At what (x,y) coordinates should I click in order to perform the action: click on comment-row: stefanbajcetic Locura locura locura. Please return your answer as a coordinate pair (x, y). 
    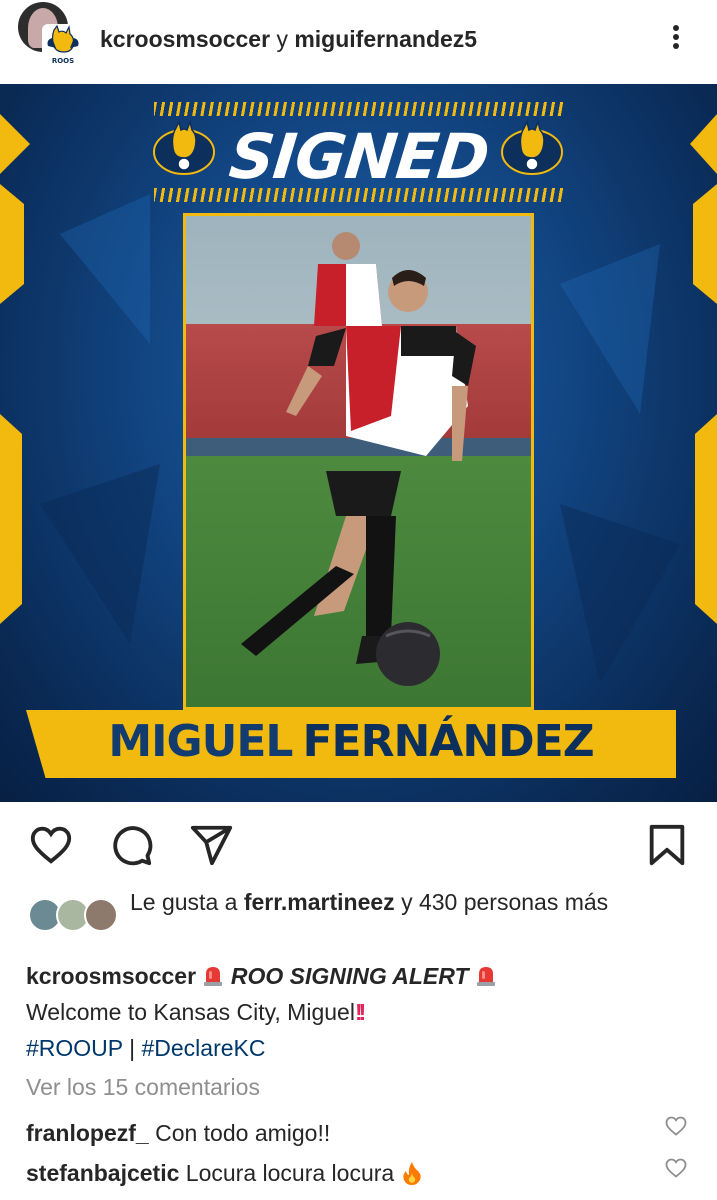
    Looking at the image, I should click on (346, 1173).